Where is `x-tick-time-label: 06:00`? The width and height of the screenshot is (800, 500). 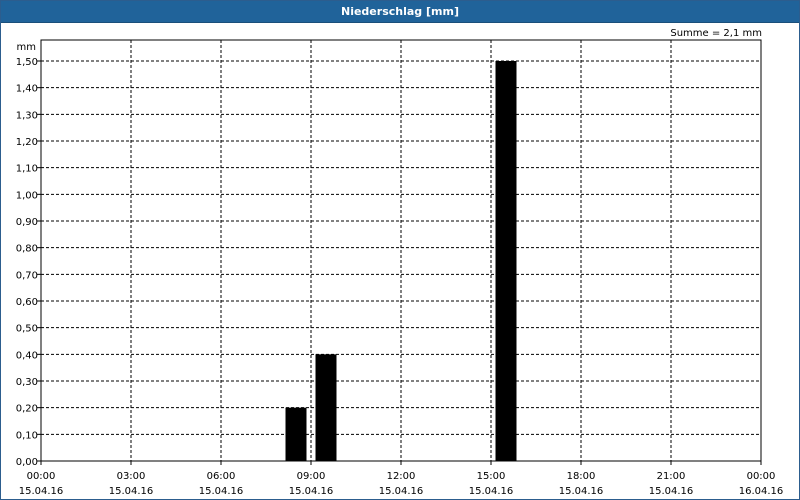
x-tick-time-label: 06:00 is located at coordinates (221, 476).